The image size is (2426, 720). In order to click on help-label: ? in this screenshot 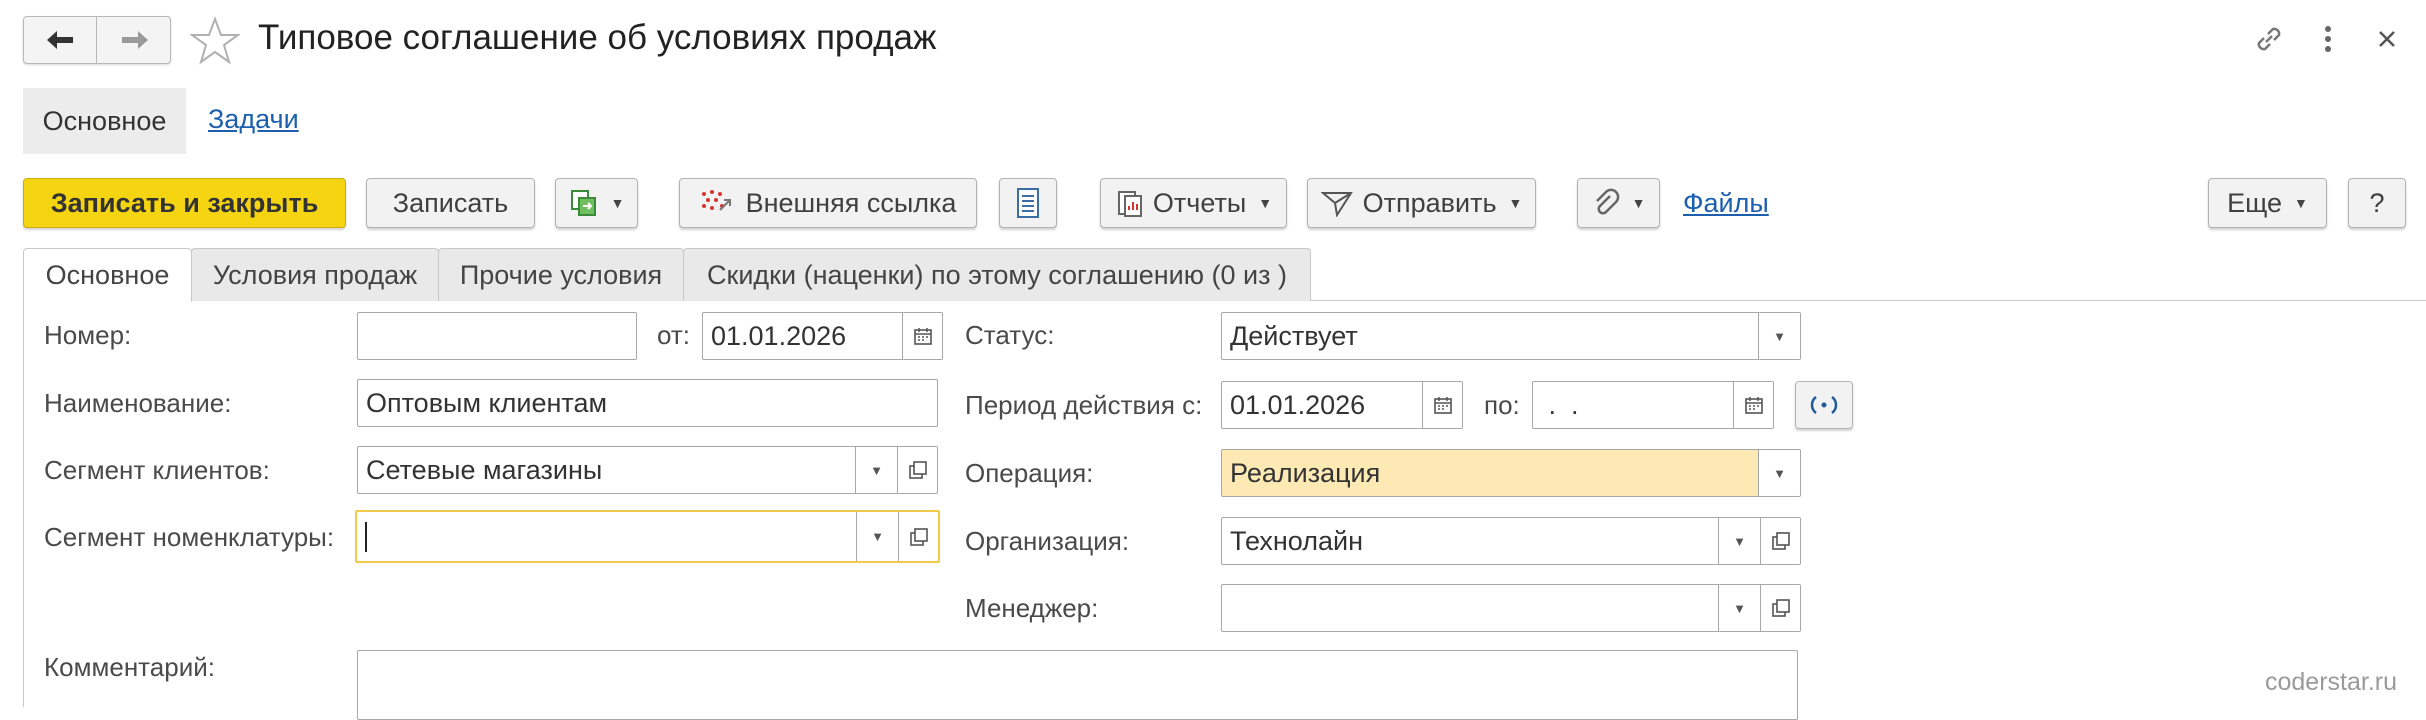, I will do `click(2377, 202)`.